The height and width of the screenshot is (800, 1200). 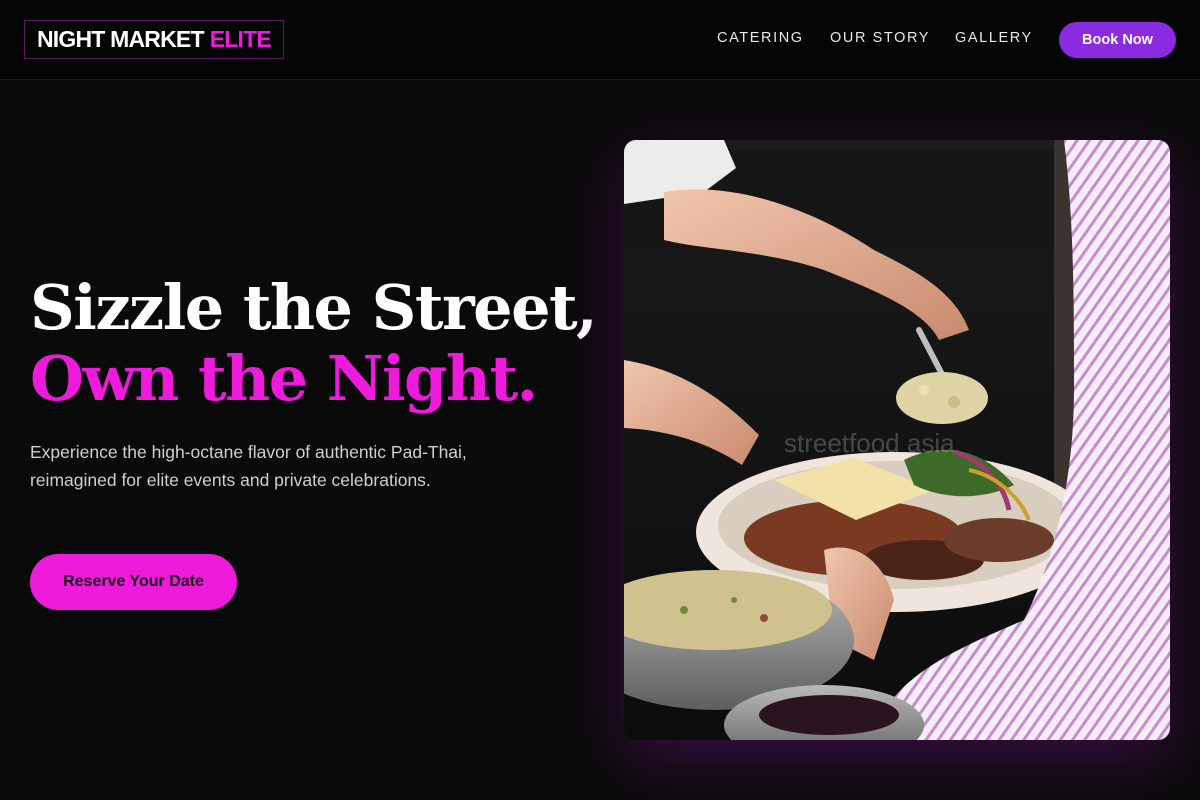 I want to click on photo-watermark: streetfood asia, so click(x=869, y=443).